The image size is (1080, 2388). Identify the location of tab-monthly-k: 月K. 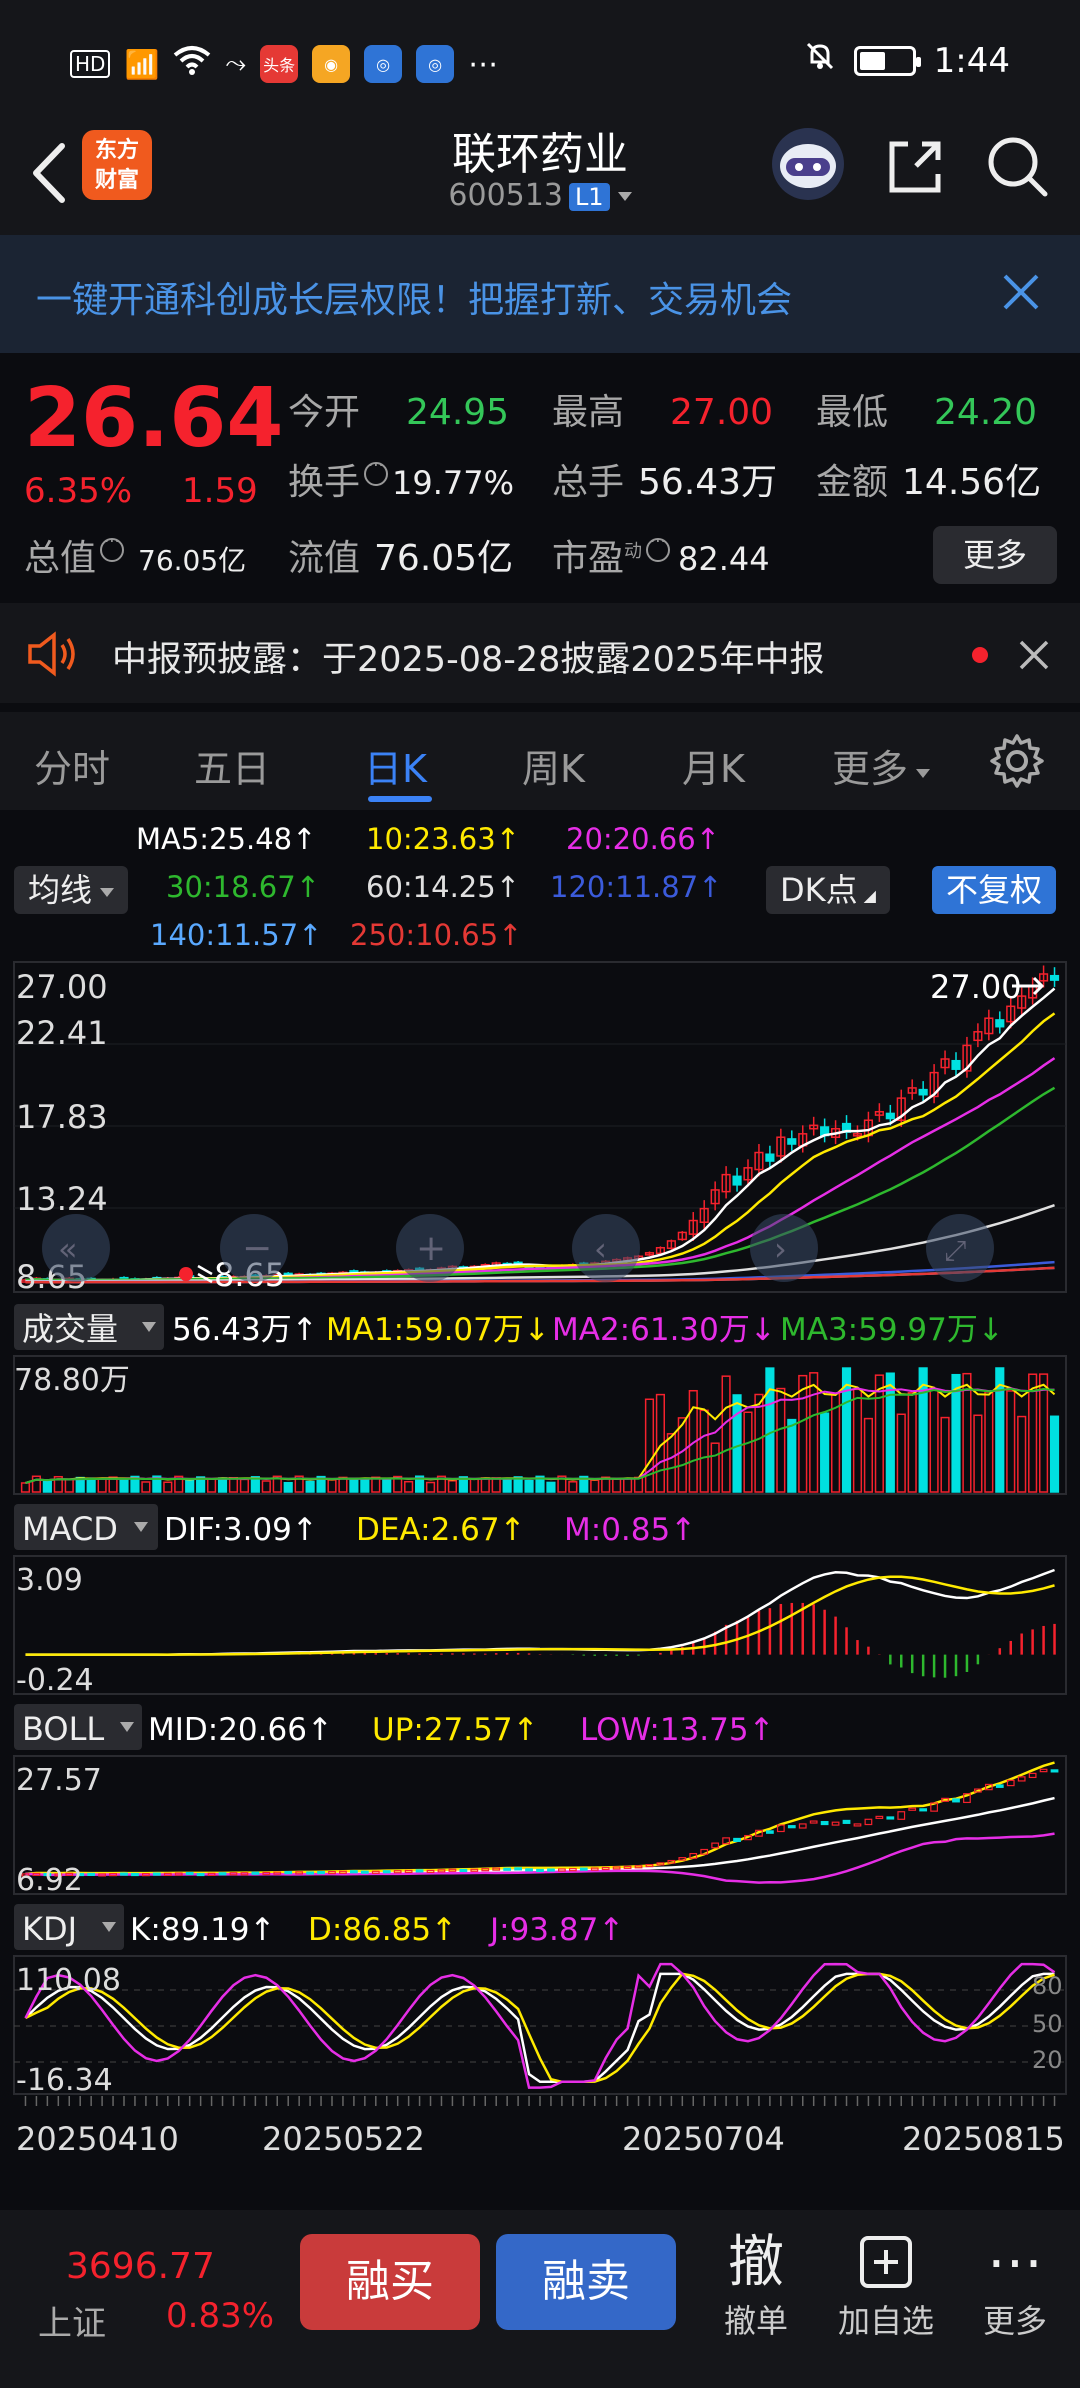
(713, 765).